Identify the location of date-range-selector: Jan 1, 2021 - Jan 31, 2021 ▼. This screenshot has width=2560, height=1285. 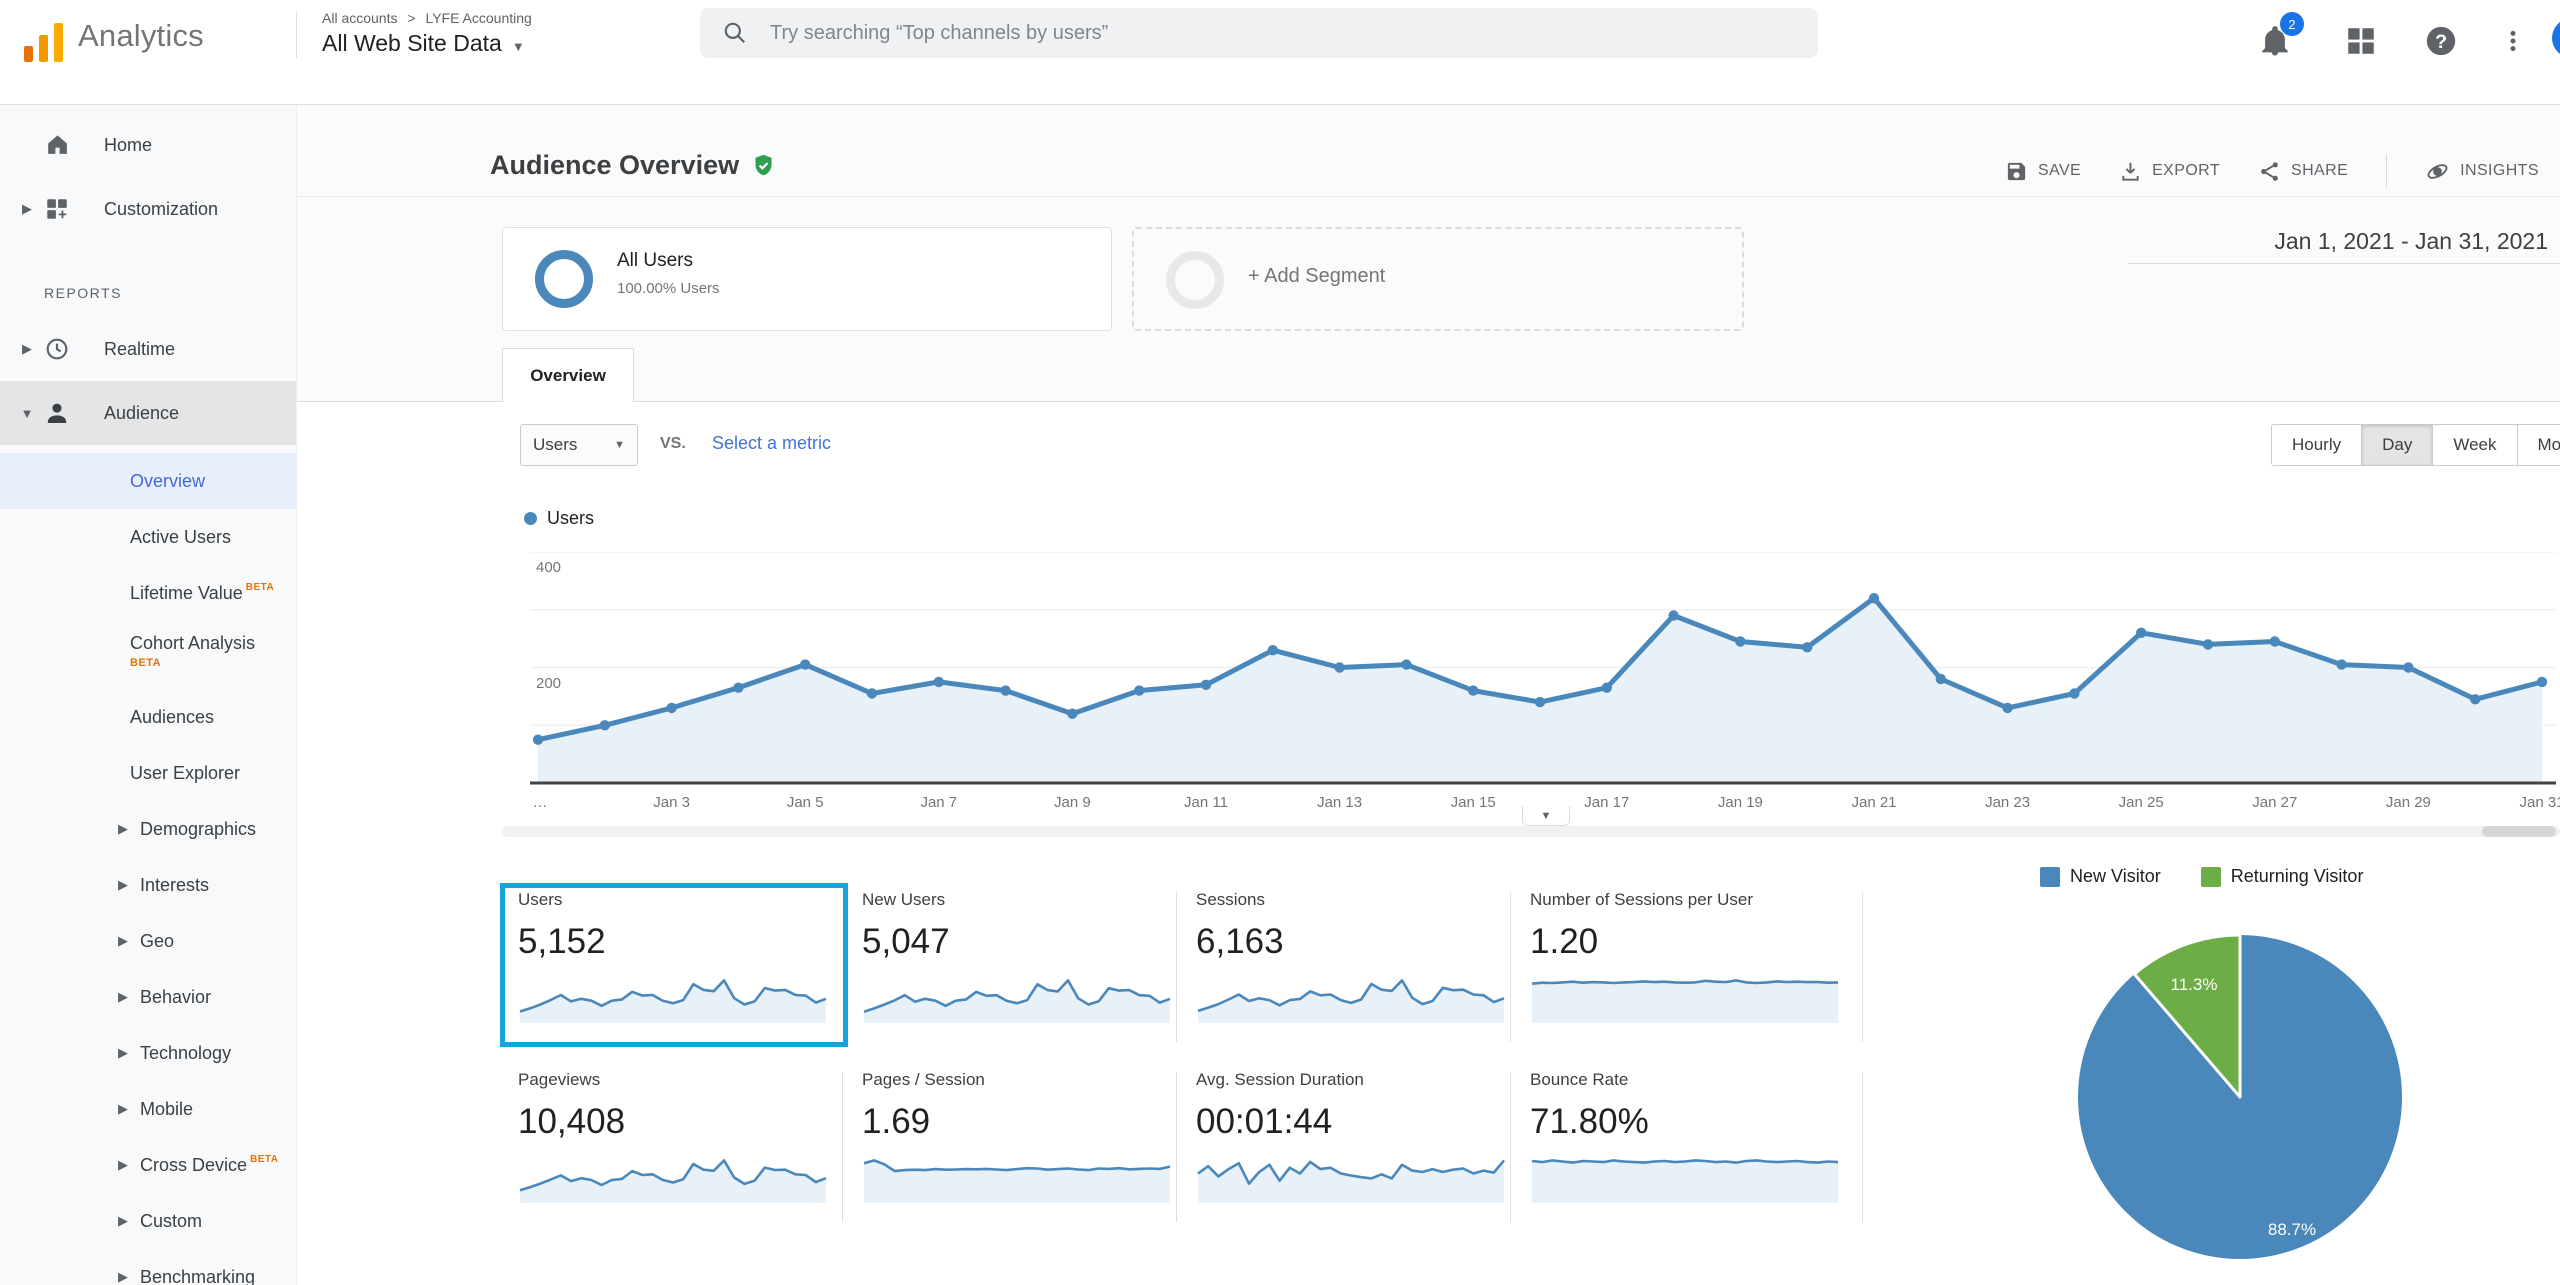
(2344, 244).